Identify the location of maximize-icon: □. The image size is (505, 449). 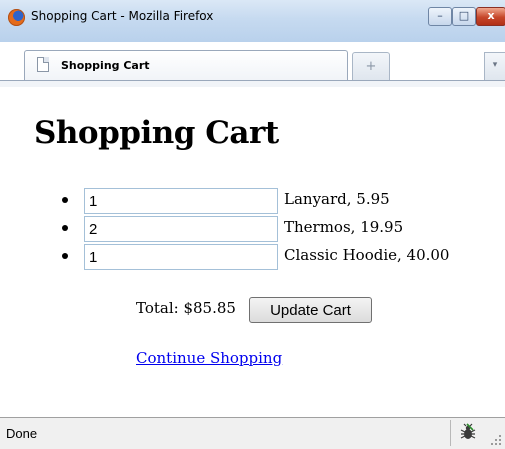
(464, 15).